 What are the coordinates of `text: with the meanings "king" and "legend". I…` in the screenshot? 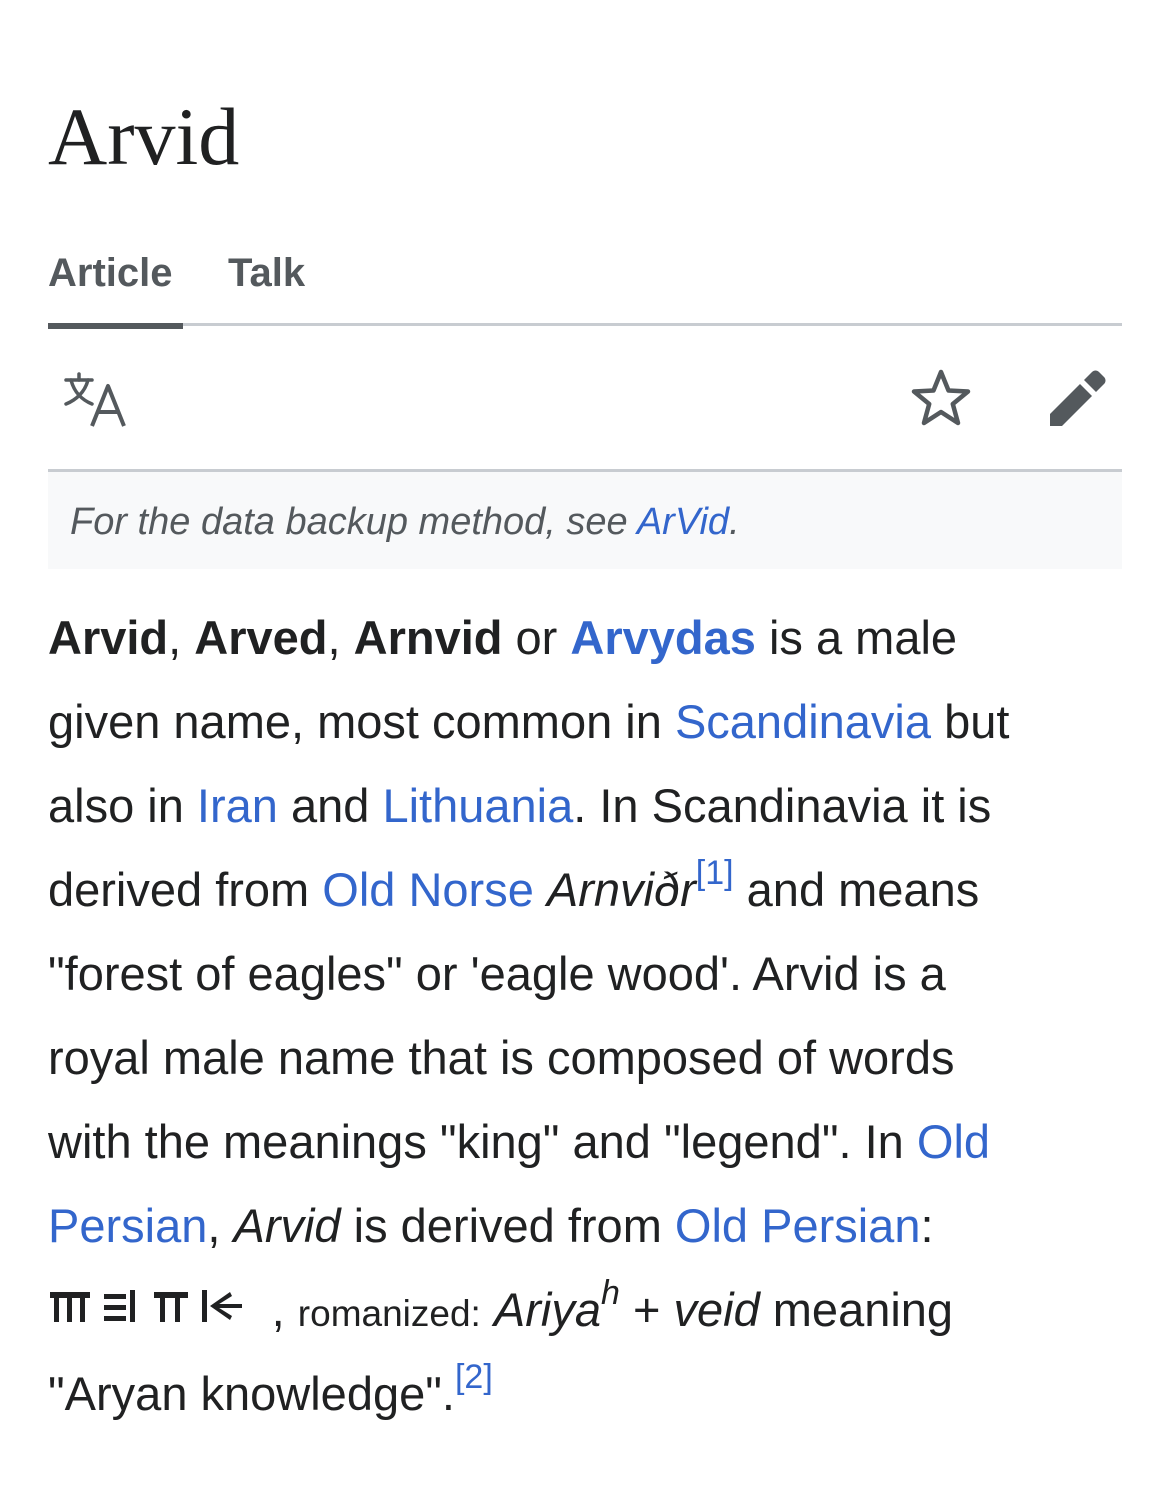 It's located at (482, 1141).